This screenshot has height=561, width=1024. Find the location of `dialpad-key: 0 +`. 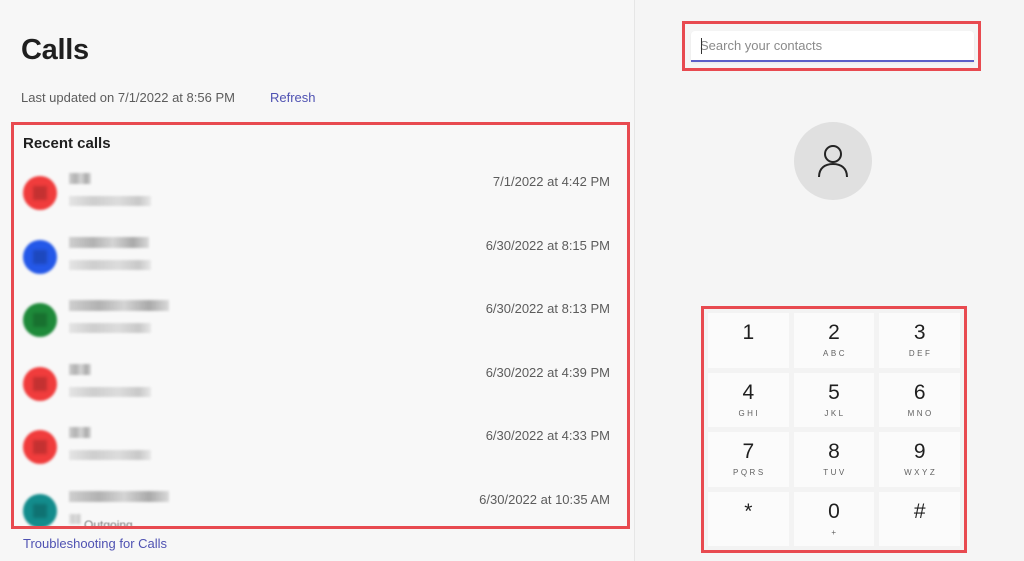

dialpad-key: 0 + is located at coordinates (834, 518).